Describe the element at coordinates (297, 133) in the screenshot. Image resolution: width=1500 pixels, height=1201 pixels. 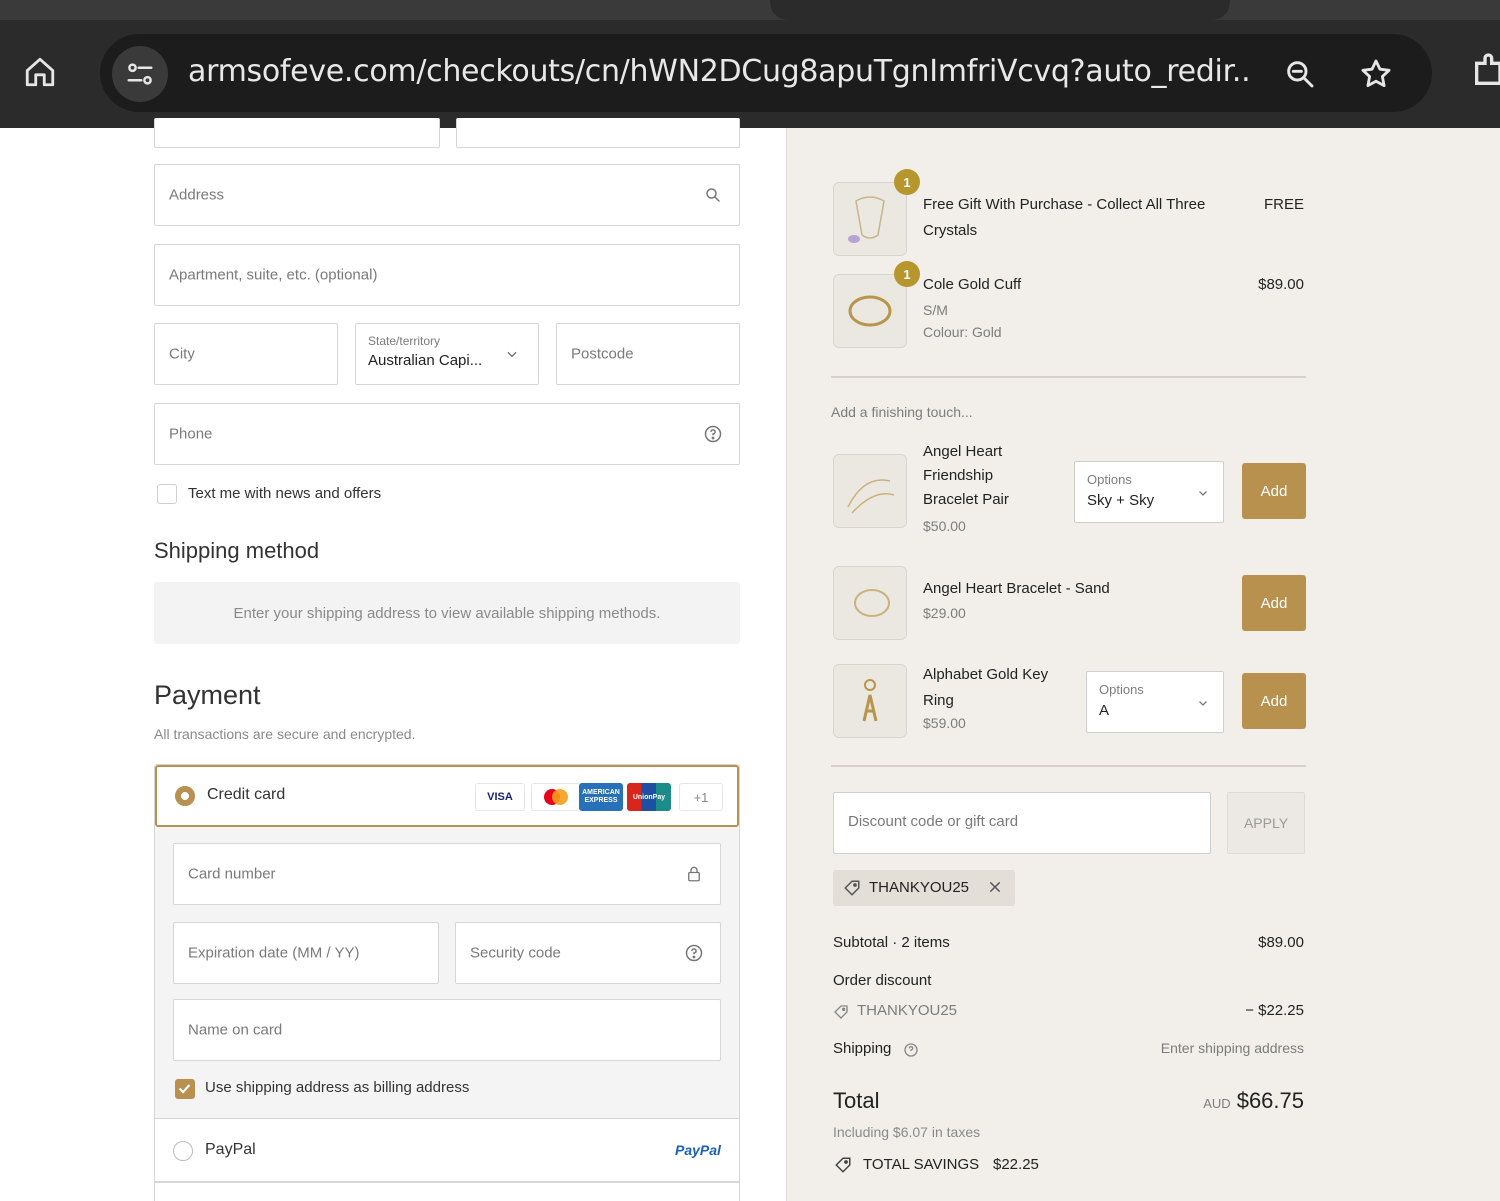
I see `first-name-field` at that location.